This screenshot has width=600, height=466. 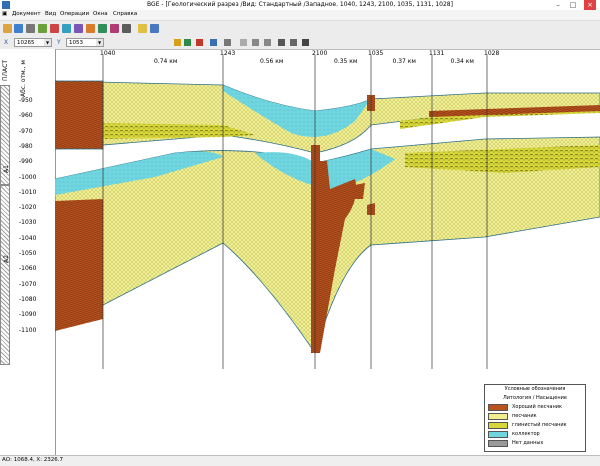 What do you see at coordinates (375, 53) in the screenshot?
I see `well-label: 1035` at bounding box center [375, 53].